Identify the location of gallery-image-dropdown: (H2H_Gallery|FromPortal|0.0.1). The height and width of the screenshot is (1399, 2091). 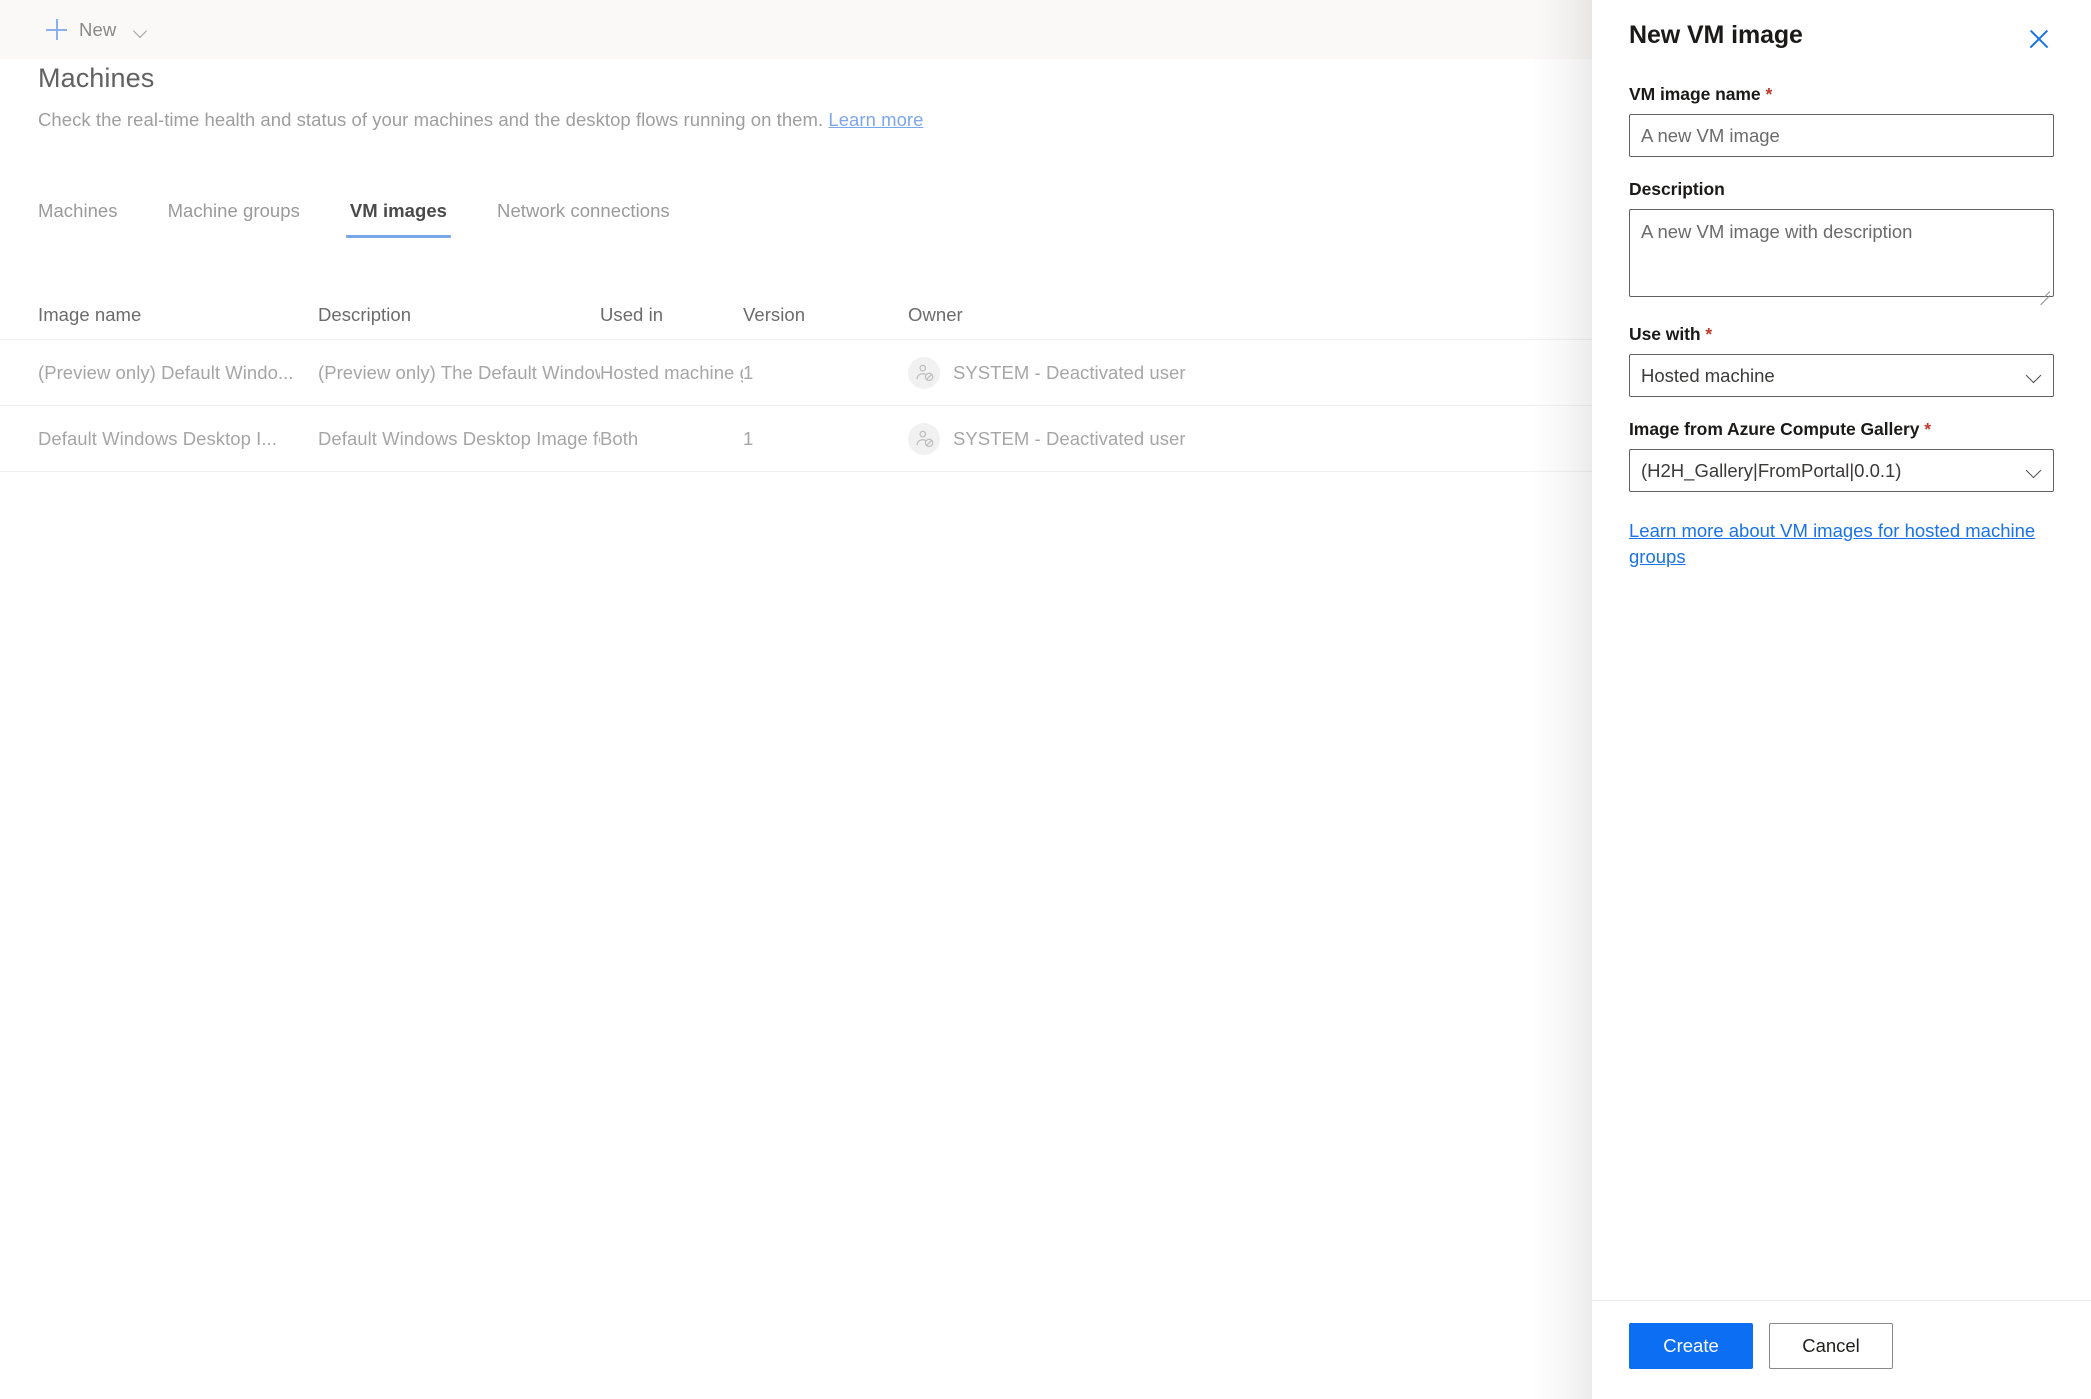
(1841, 470).